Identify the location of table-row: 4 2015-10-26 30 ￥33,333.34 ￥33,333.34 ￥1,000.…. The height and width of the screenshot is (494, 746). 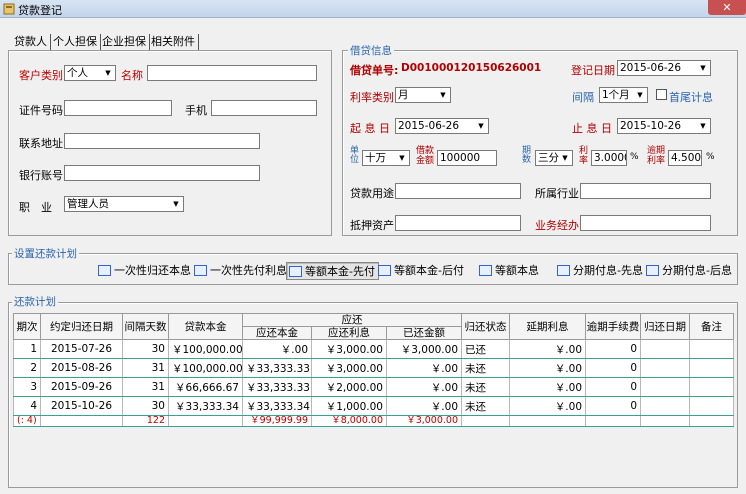
(374, 406).